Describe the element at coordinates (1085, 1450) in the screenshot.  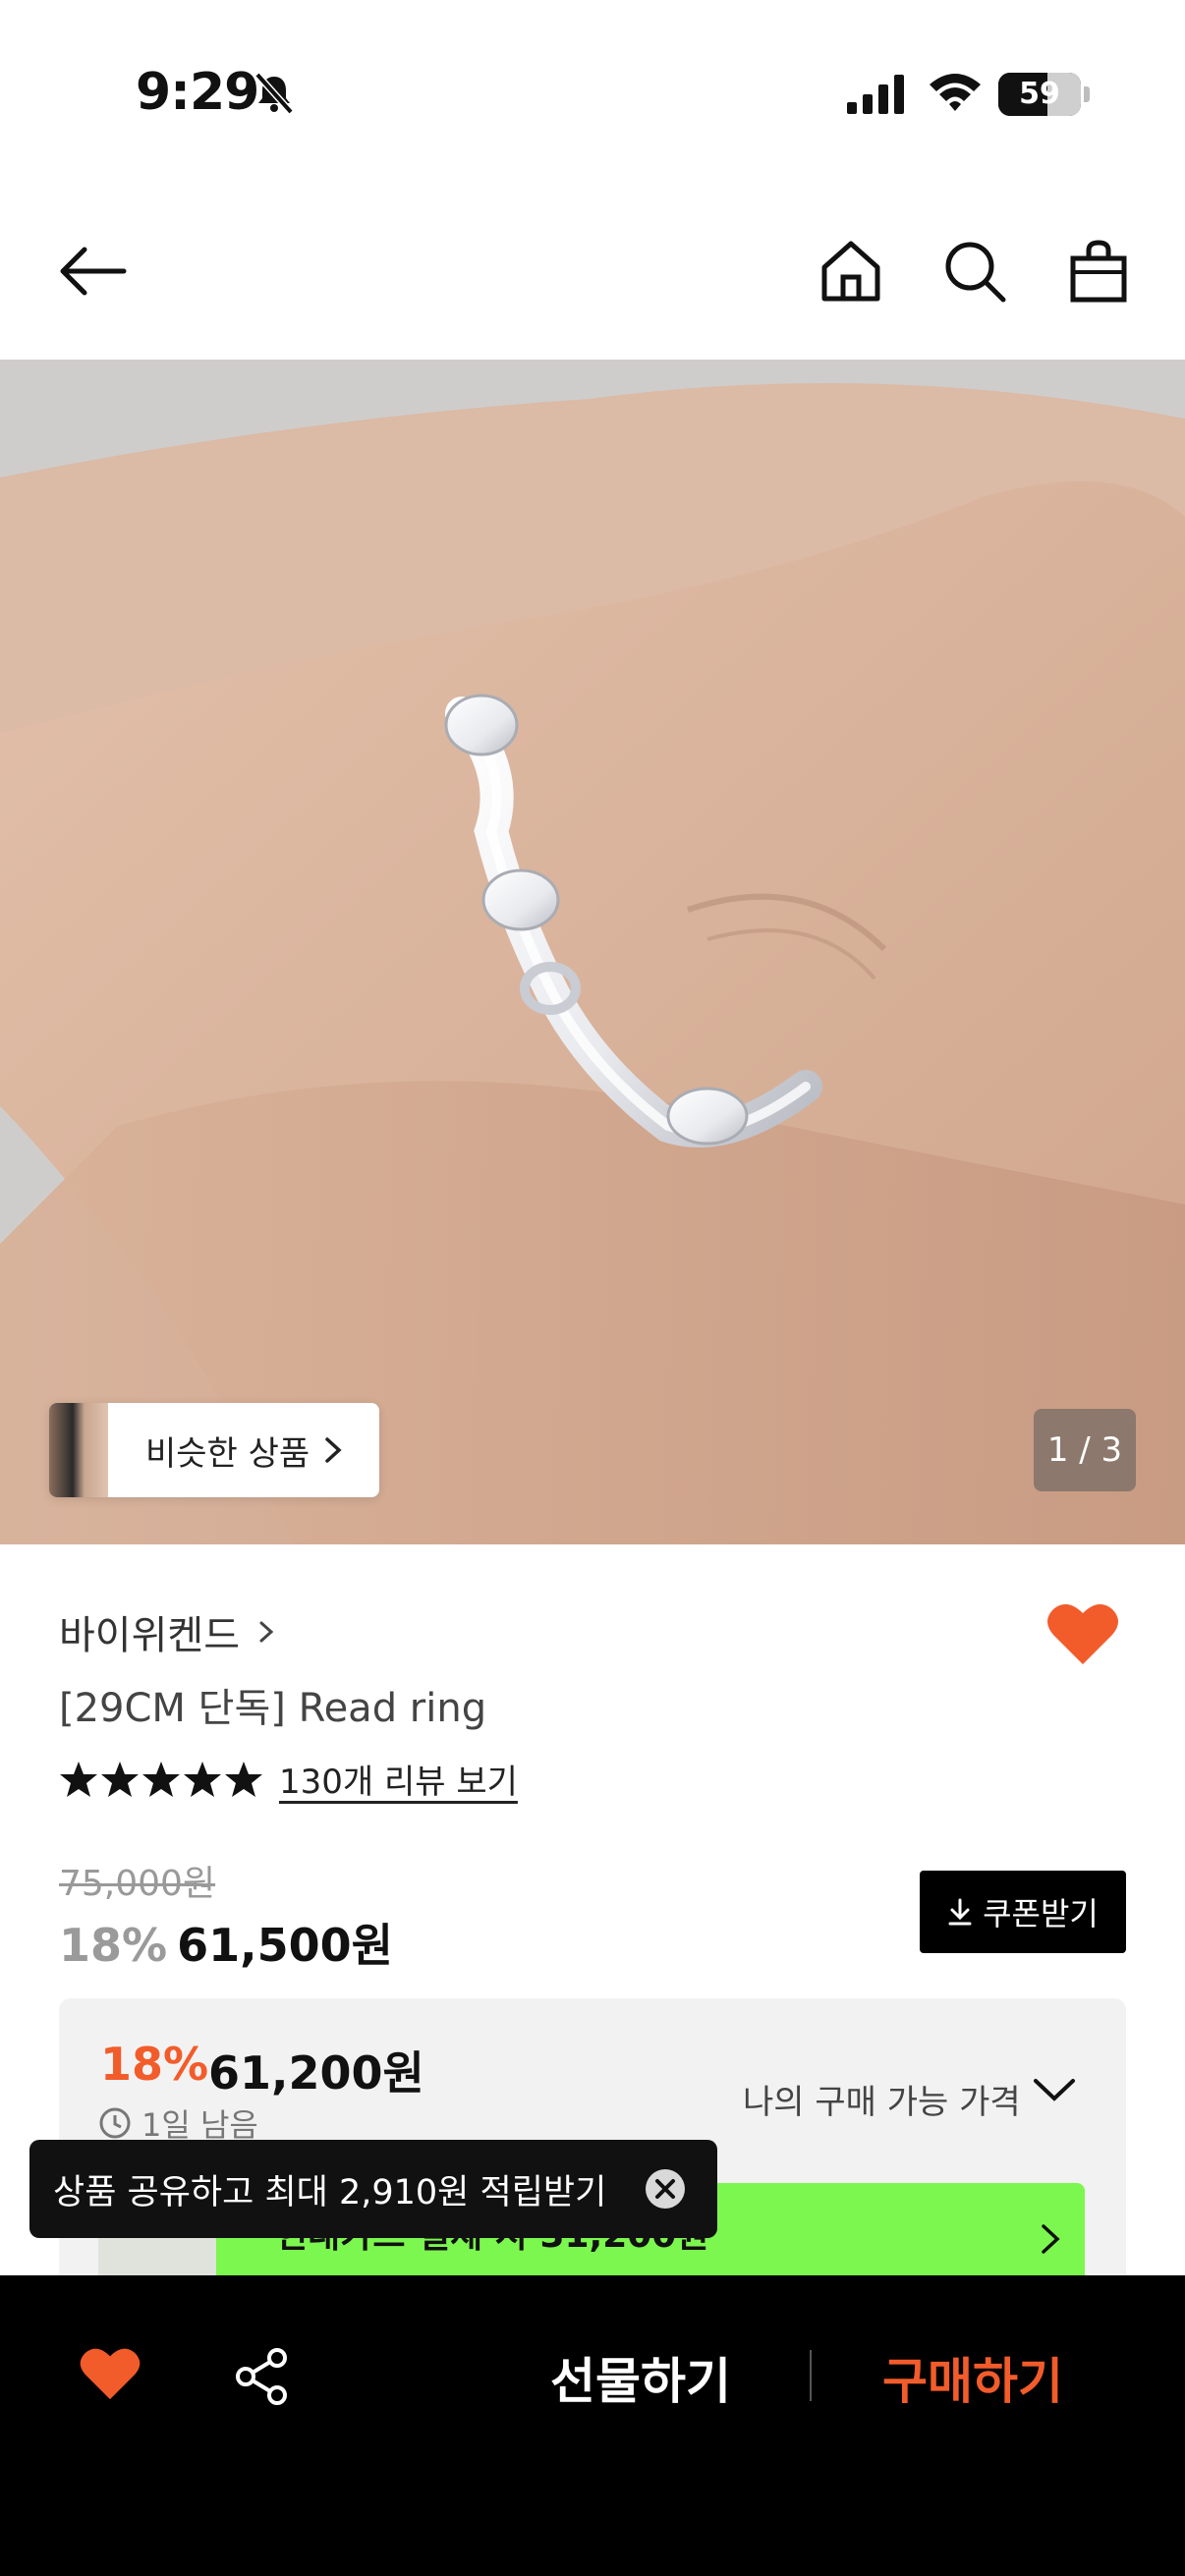
I see `image-page-counter: 1 / 3` at that location.